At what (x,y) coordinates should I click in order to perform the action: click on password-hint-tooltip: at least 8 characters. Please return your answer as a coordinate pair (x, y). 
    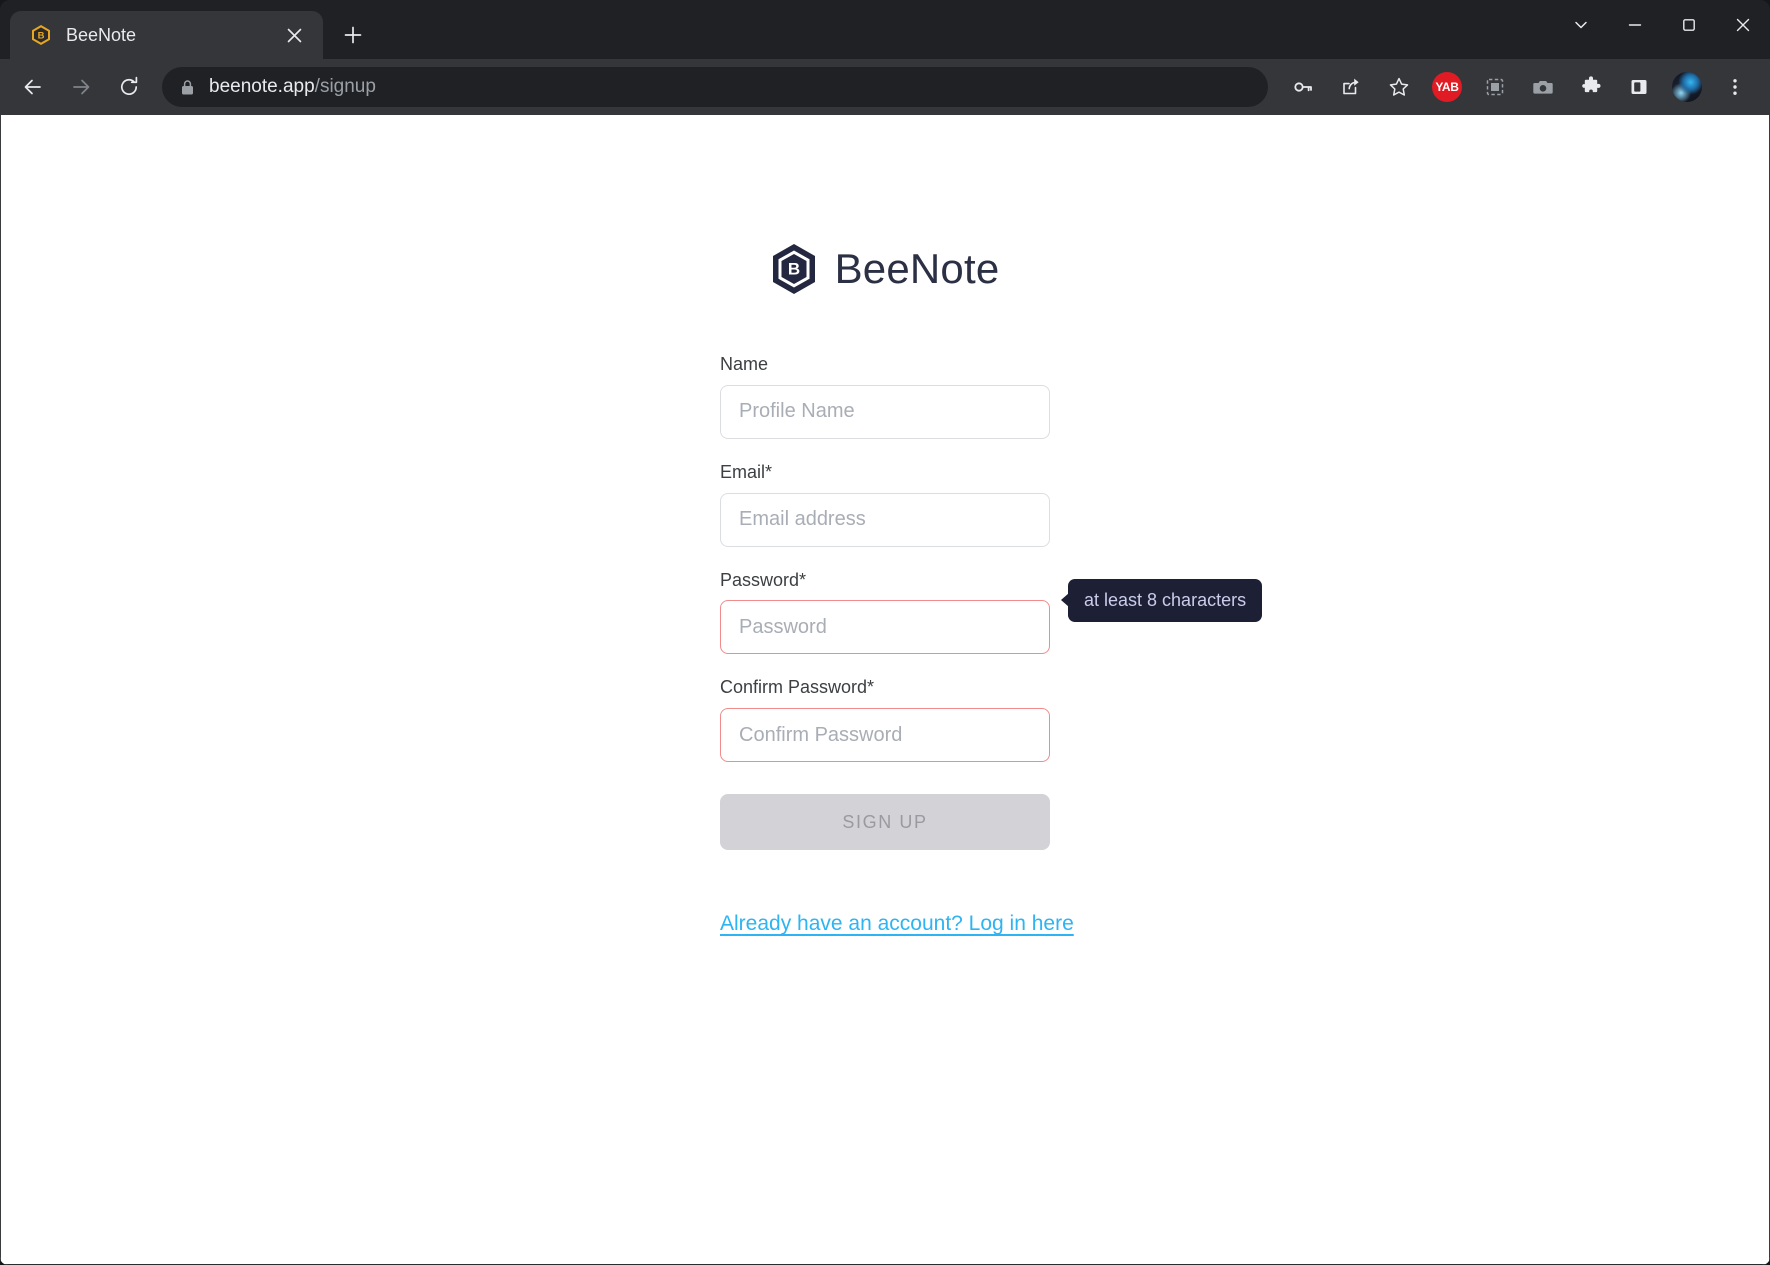
    Looking at the image, I should click on (1165, 600).